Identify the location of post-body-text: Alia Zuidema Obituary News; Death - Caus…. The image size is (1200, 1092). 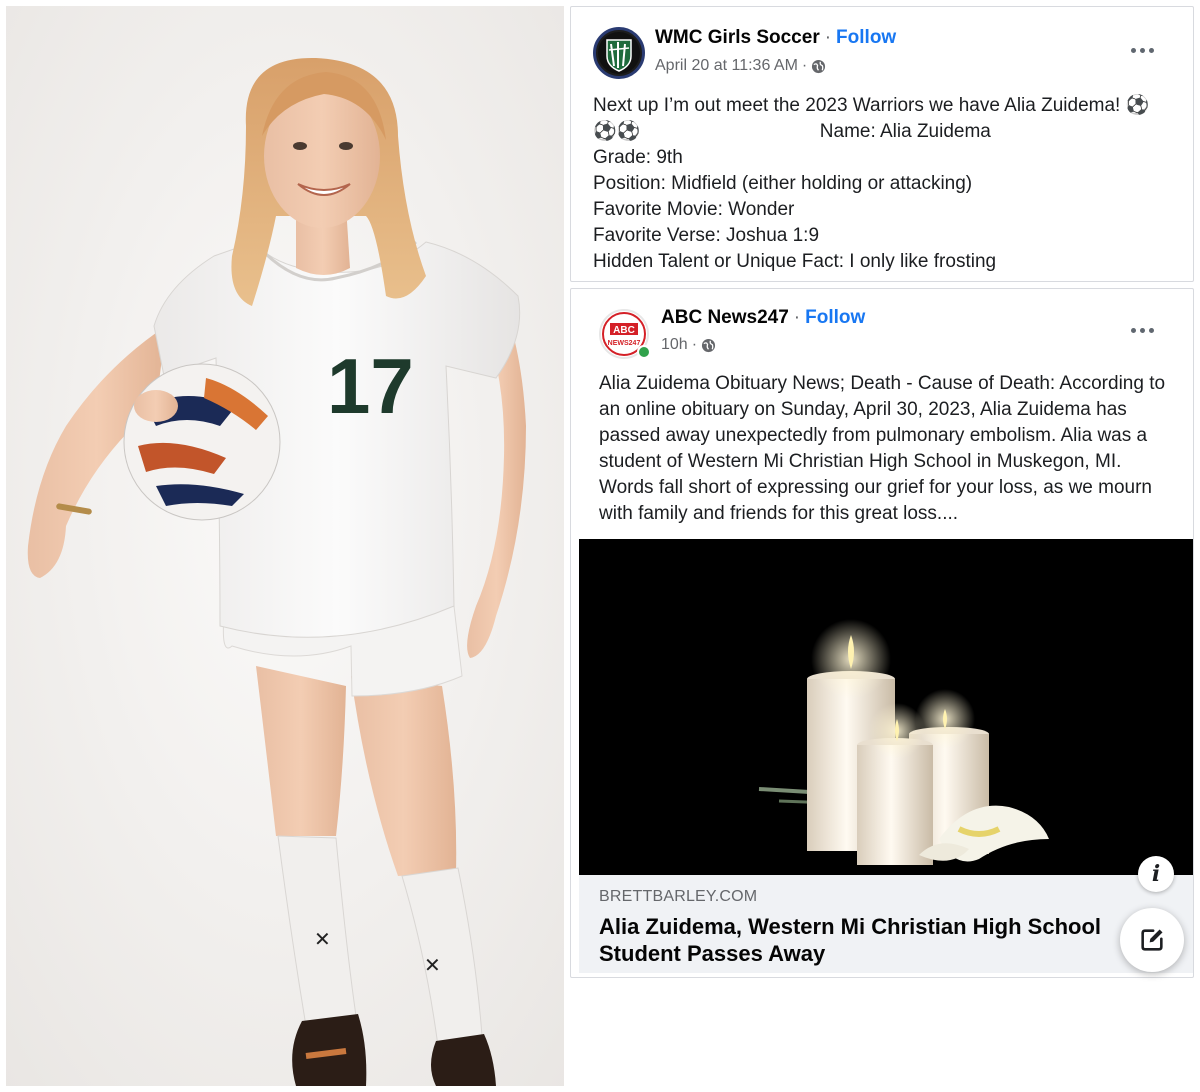
(882, 449).